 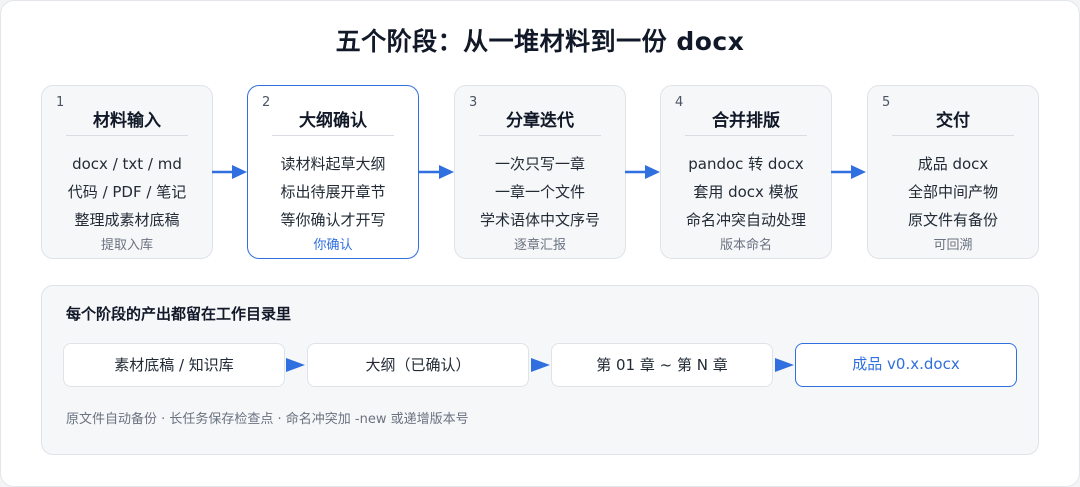 I want to click on stage-line: docx / txt / md, so click(x=127, y=164).